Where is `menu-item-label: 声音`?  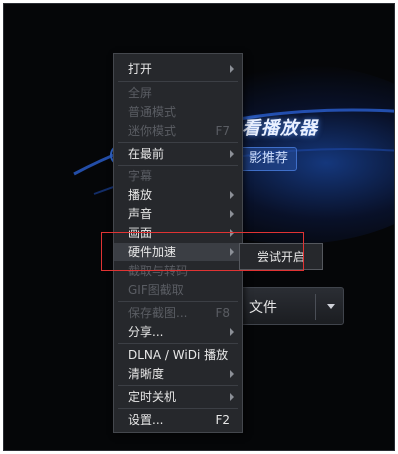
menu-item-label: 声音 is located at coordinates (140, 214).